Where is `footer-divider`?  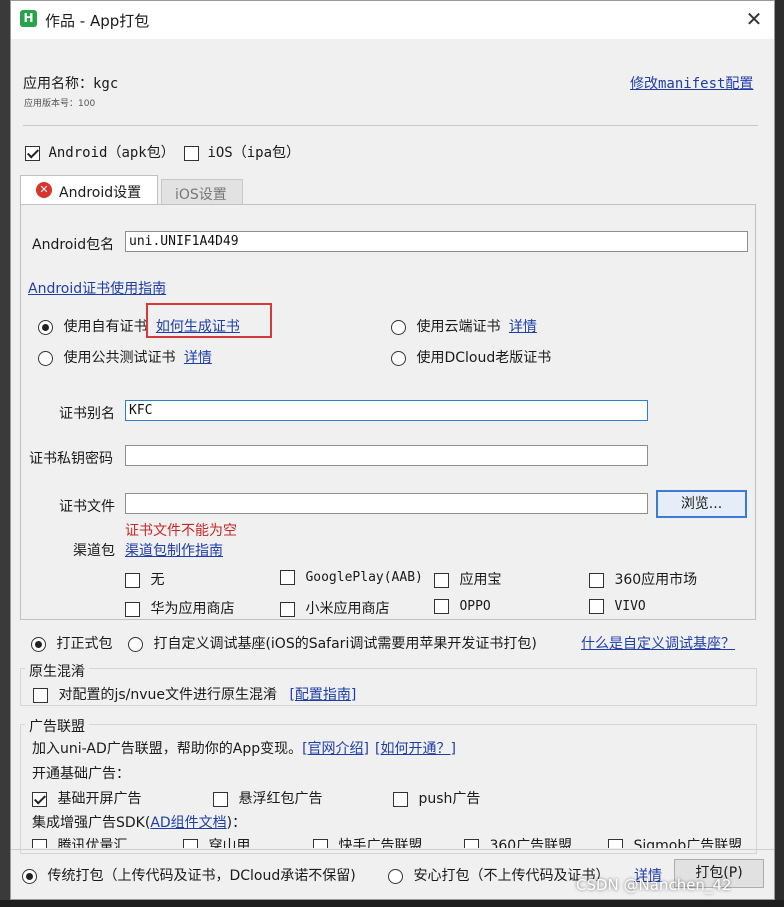 footer-divider is located at coordinates (392, 849).